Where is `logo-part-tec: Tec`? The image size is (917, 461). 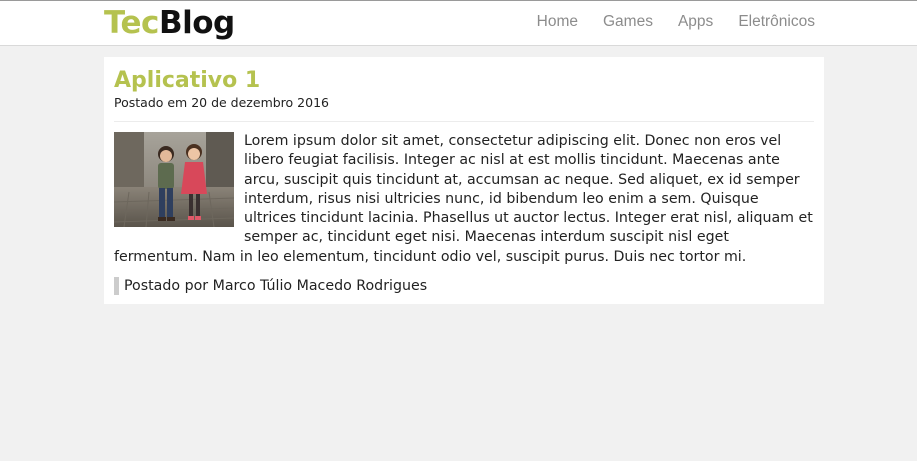
logo-part-tec: Tec is located at coordinates (131, 23).